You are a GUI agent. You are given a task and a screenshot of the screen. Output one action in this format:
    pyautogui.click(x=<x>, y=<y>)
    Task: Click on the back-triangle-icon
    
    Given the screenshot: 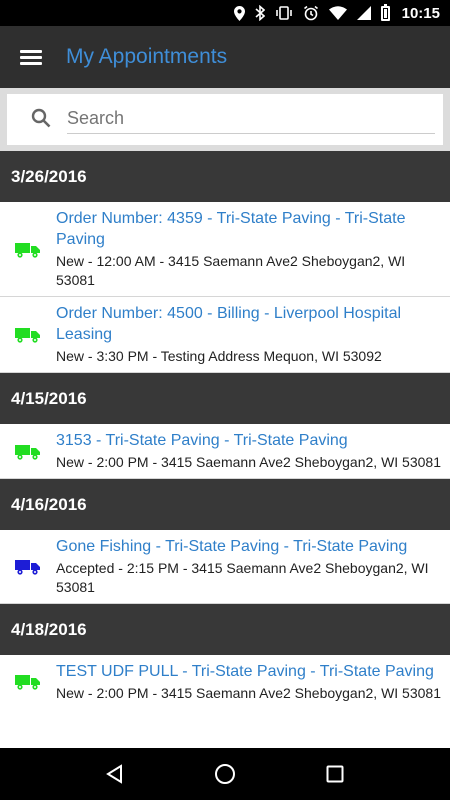 What is the action you would take?
    pyautogui.click(x=115, y=774)
    